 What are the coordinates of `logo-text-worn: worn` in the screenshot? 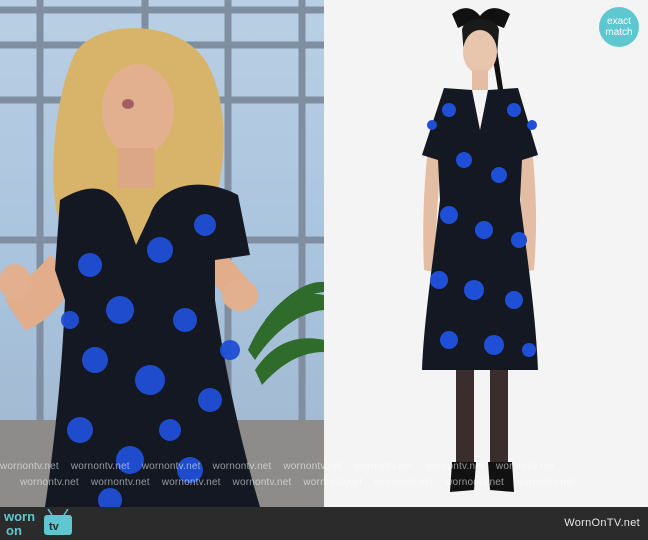 It's located at (19, 516).